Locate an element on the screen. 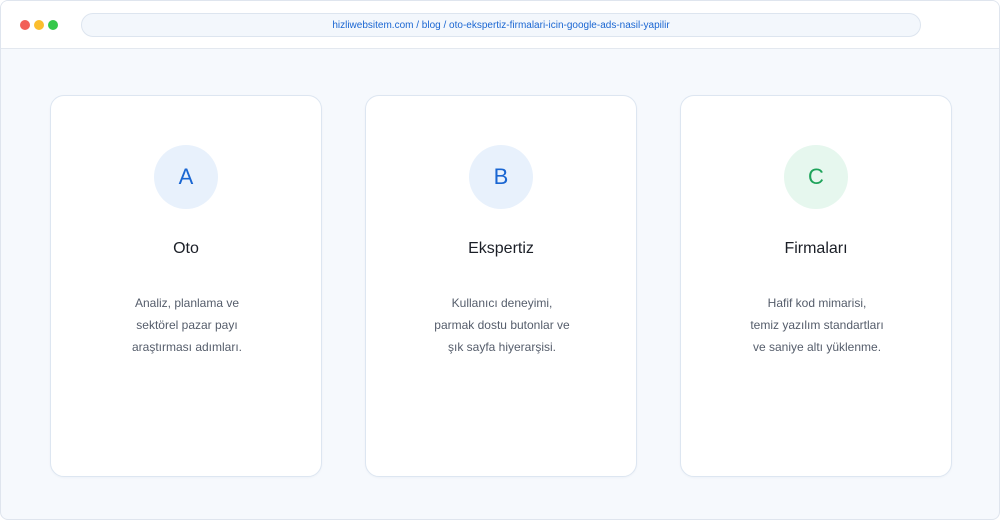 This screenshot has width=1000, height=520. card-title: Ekspertiz is located at coordinates (501, 248).